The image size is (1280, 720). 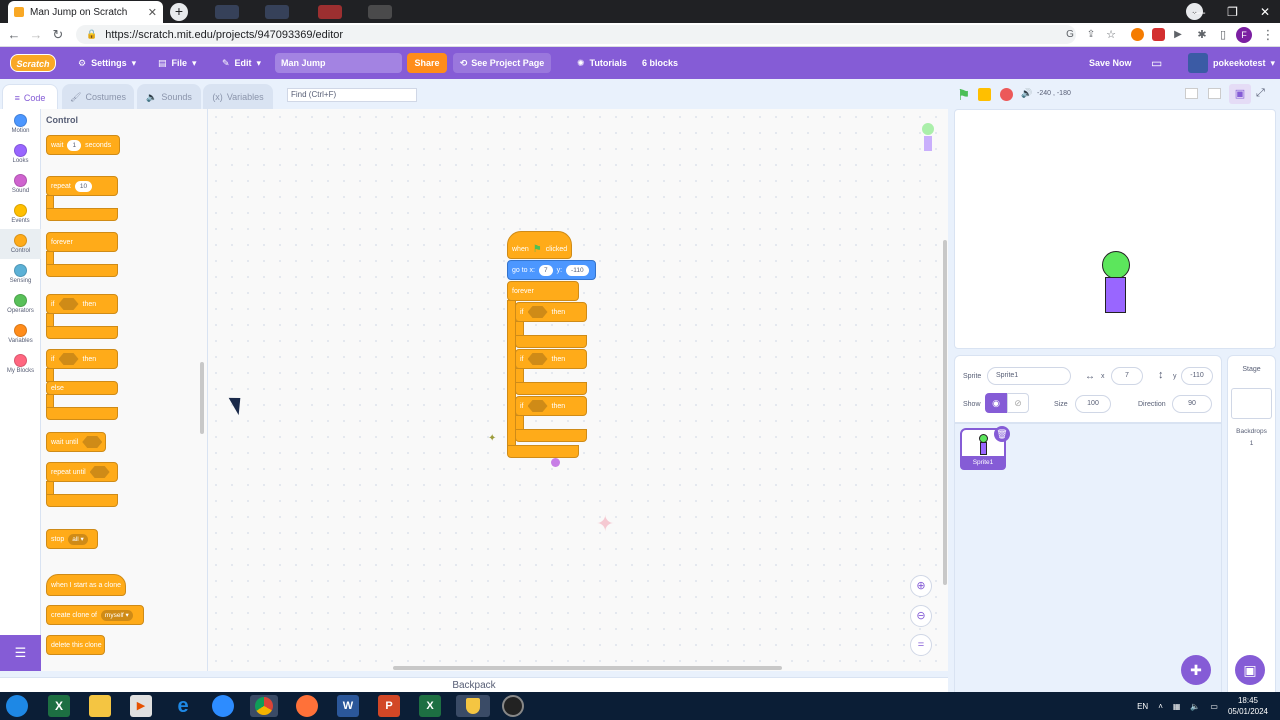 I want to click on category-looks: Looks, so click(x=20, y=154).